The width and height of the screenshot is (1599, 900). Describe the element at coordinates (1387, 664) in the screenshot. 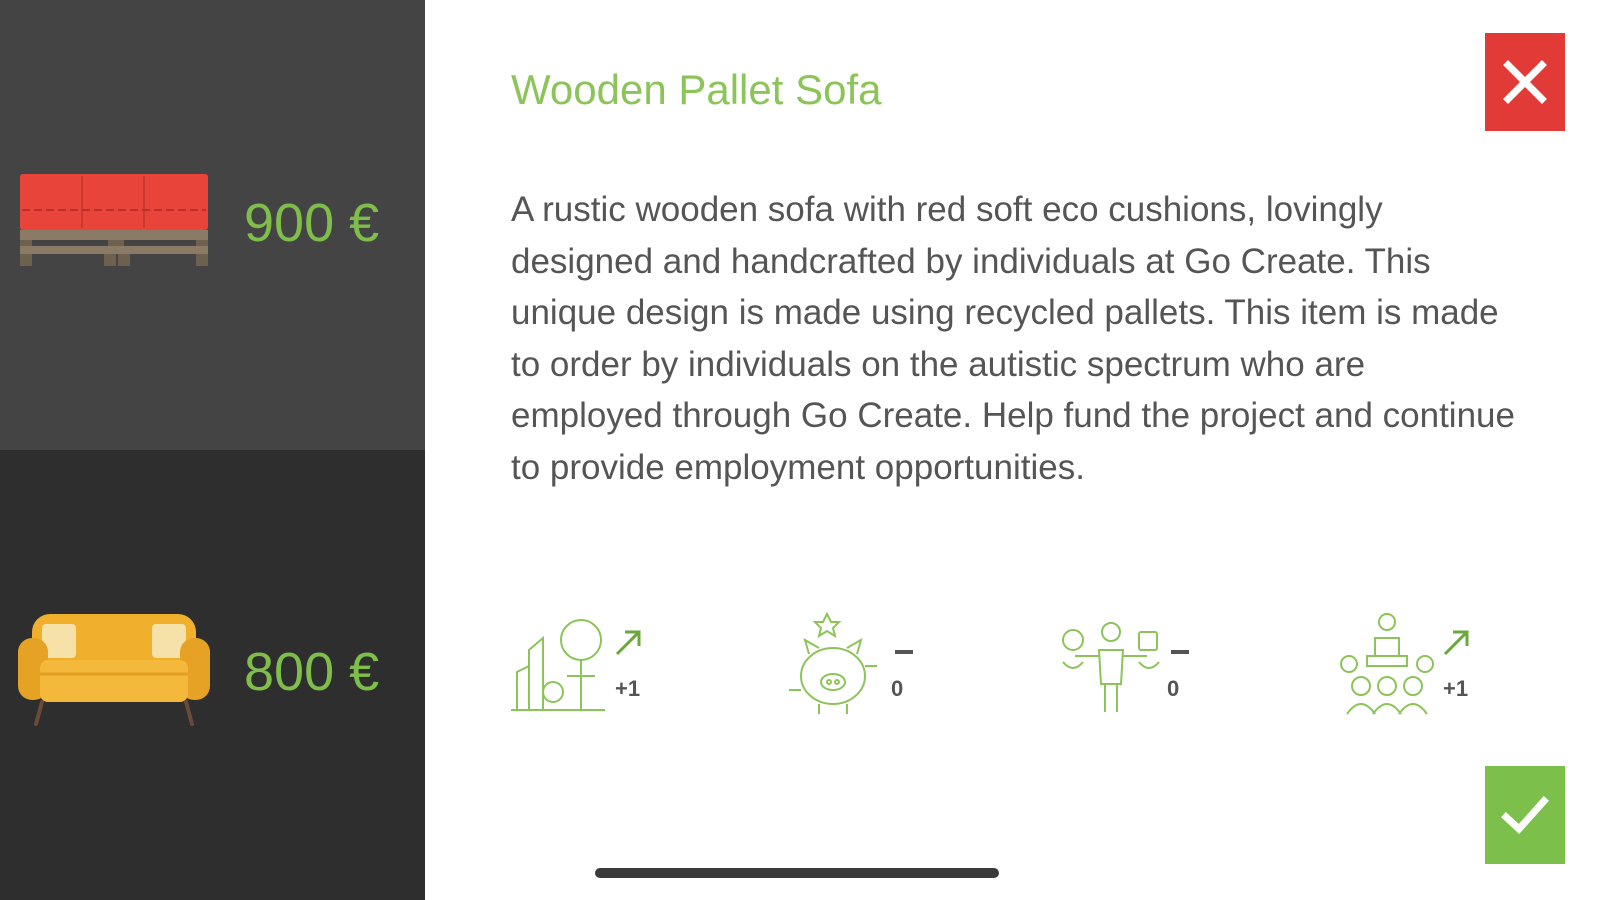

I see `community-icon` at that location.